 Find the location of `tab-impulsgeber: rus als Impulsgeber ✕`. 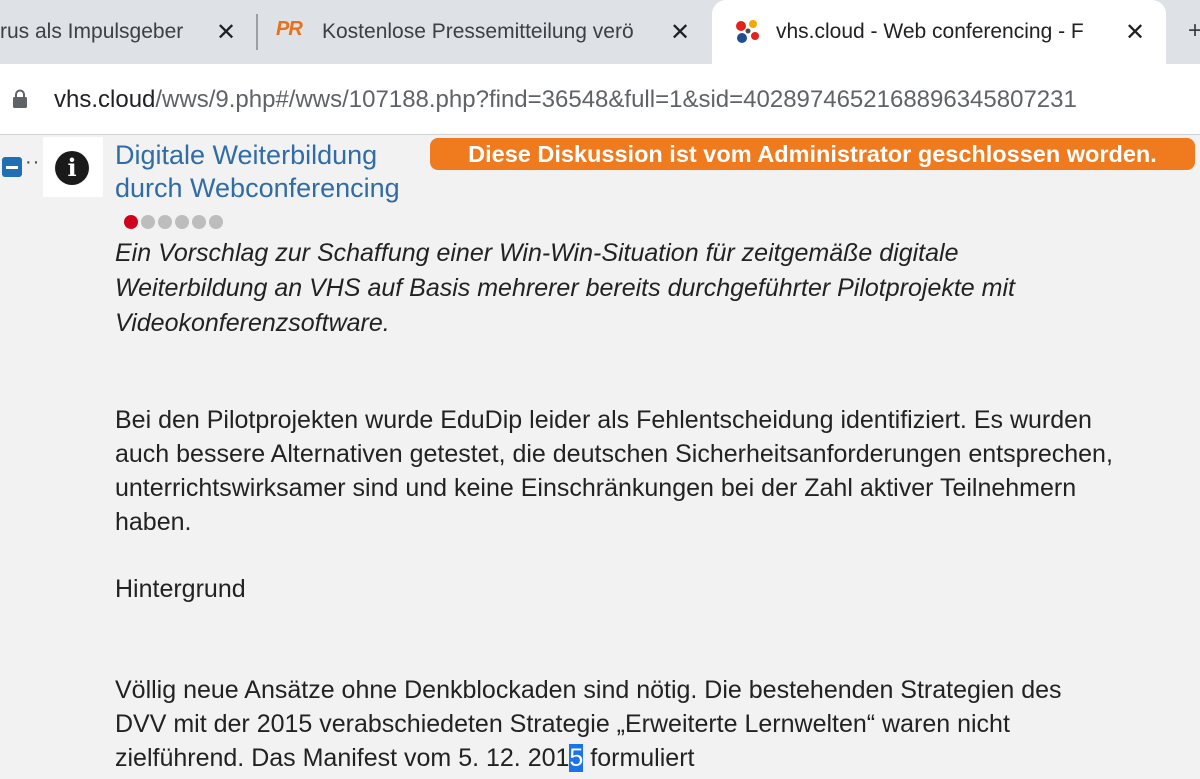

tab-impulsgeber: rus als Impulsgeber ✕ is located at coordinates (127, 32).